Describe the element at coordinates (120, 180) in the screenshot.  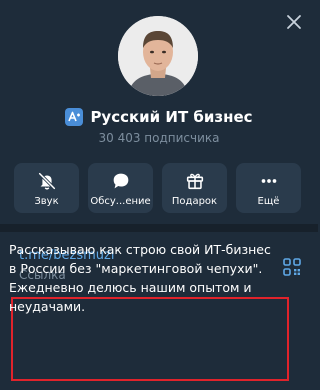
I see `chat-bubble-icon` at that location.